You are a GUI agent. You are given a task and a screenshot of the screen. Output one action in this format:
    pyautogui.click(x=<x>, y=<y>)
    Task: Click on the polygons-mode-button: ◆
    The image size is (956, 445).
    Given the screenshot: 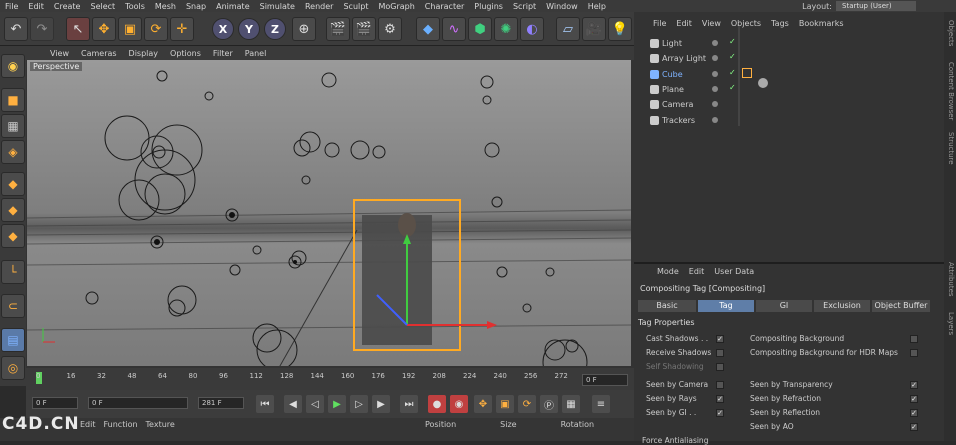 What is the action you would take?
    pyautogui.click(x=13, y=236)
    